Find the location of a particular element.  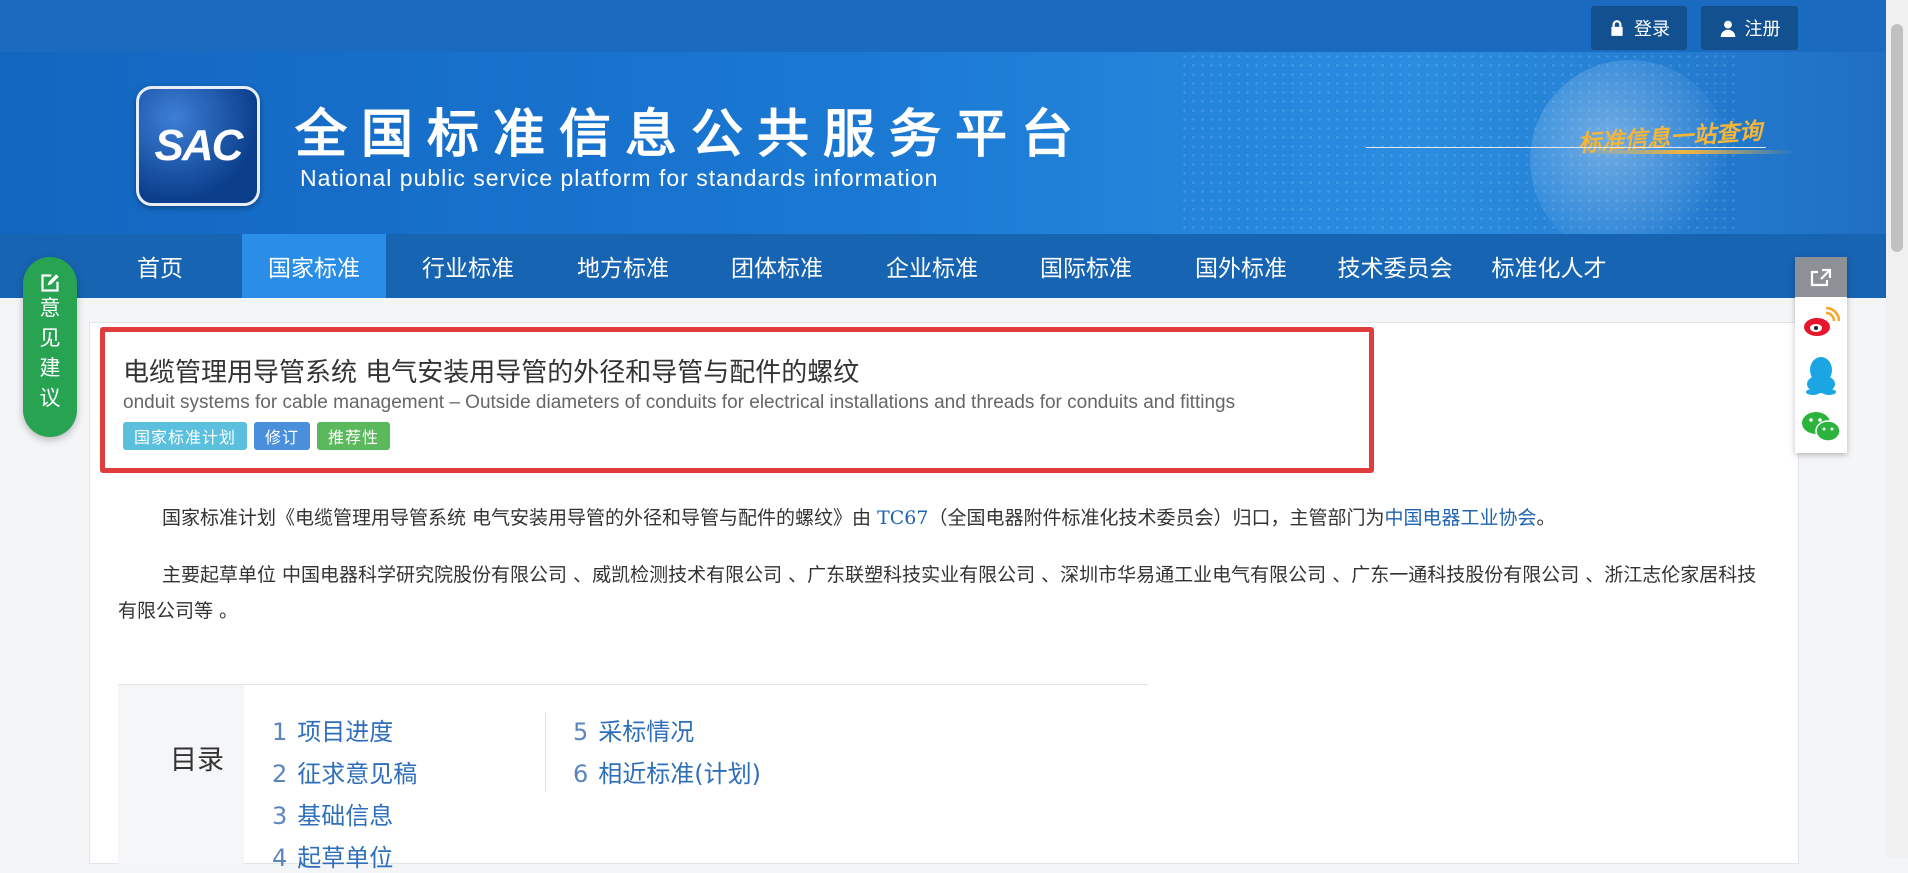

toc-item-label: 相近标准(计划) is located at coordinates (680, 774).